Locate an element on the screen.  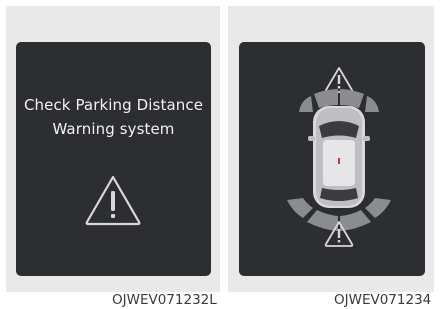
car-top-view-icon is located at coordinates (339, 157).